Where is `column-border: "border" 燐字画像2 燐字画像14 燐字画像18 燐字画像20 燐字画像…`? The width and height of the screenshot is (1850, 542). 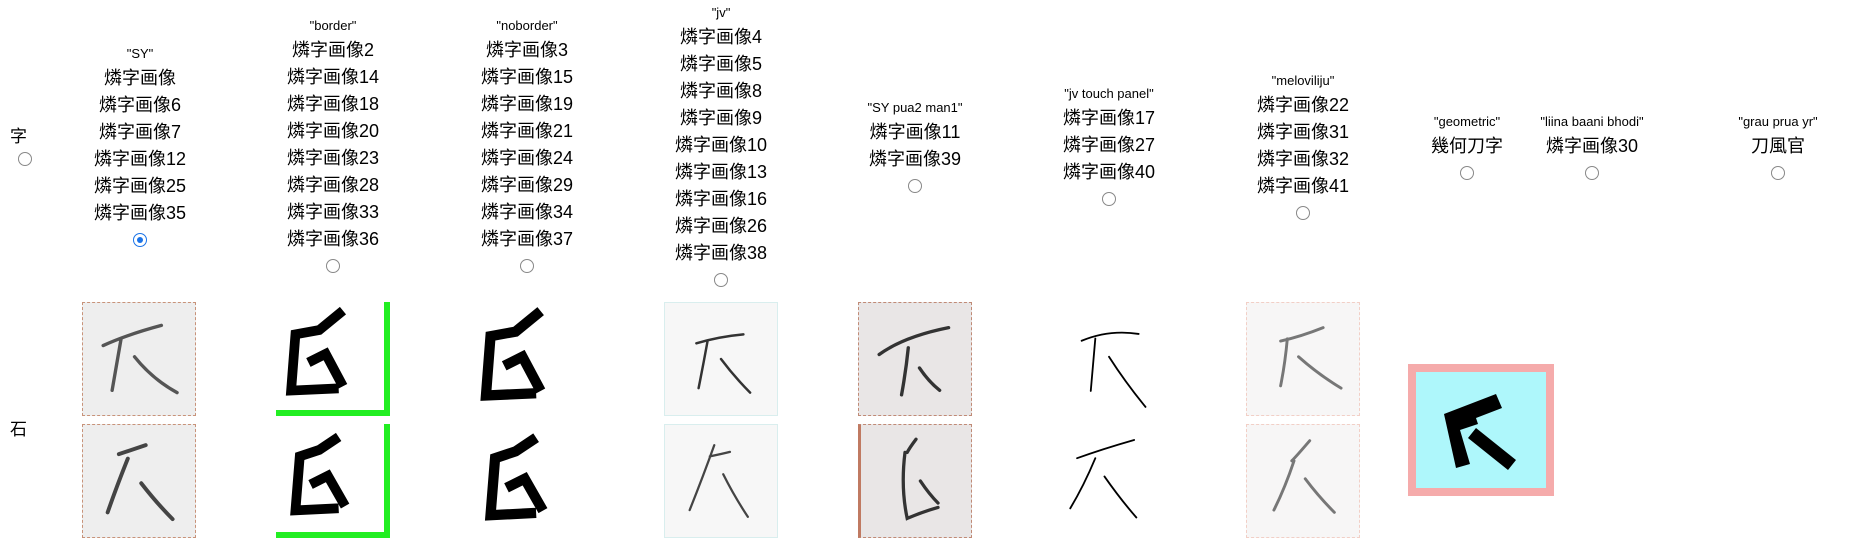 column-border: "border" 燐字画像2 燐字画像14 燐字画像18 燐字画像20 燐字画像… is located at coordinates (333, 144).